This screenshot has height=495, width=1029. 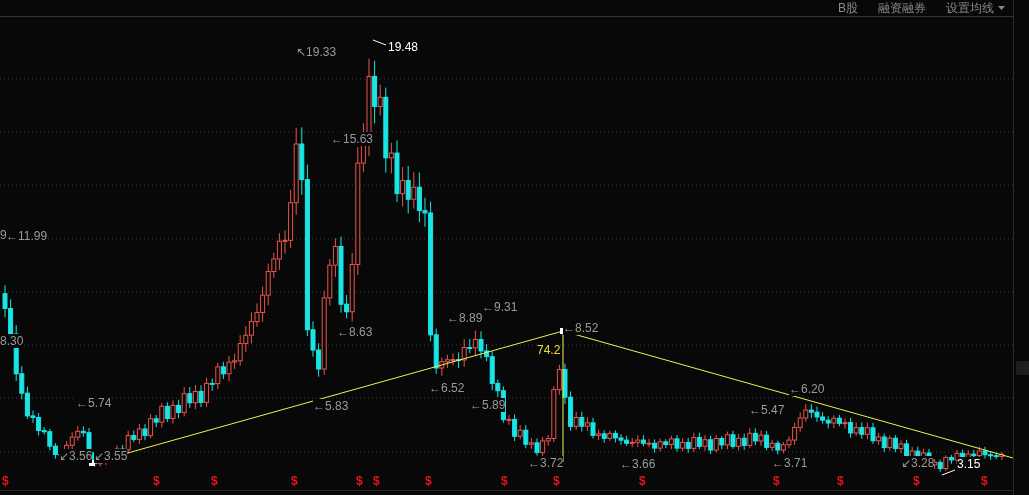 What do you see at coordinates (500, 307) in the screenshot?
I see `price-label: ←9.31` at bounding box center [500, 307].